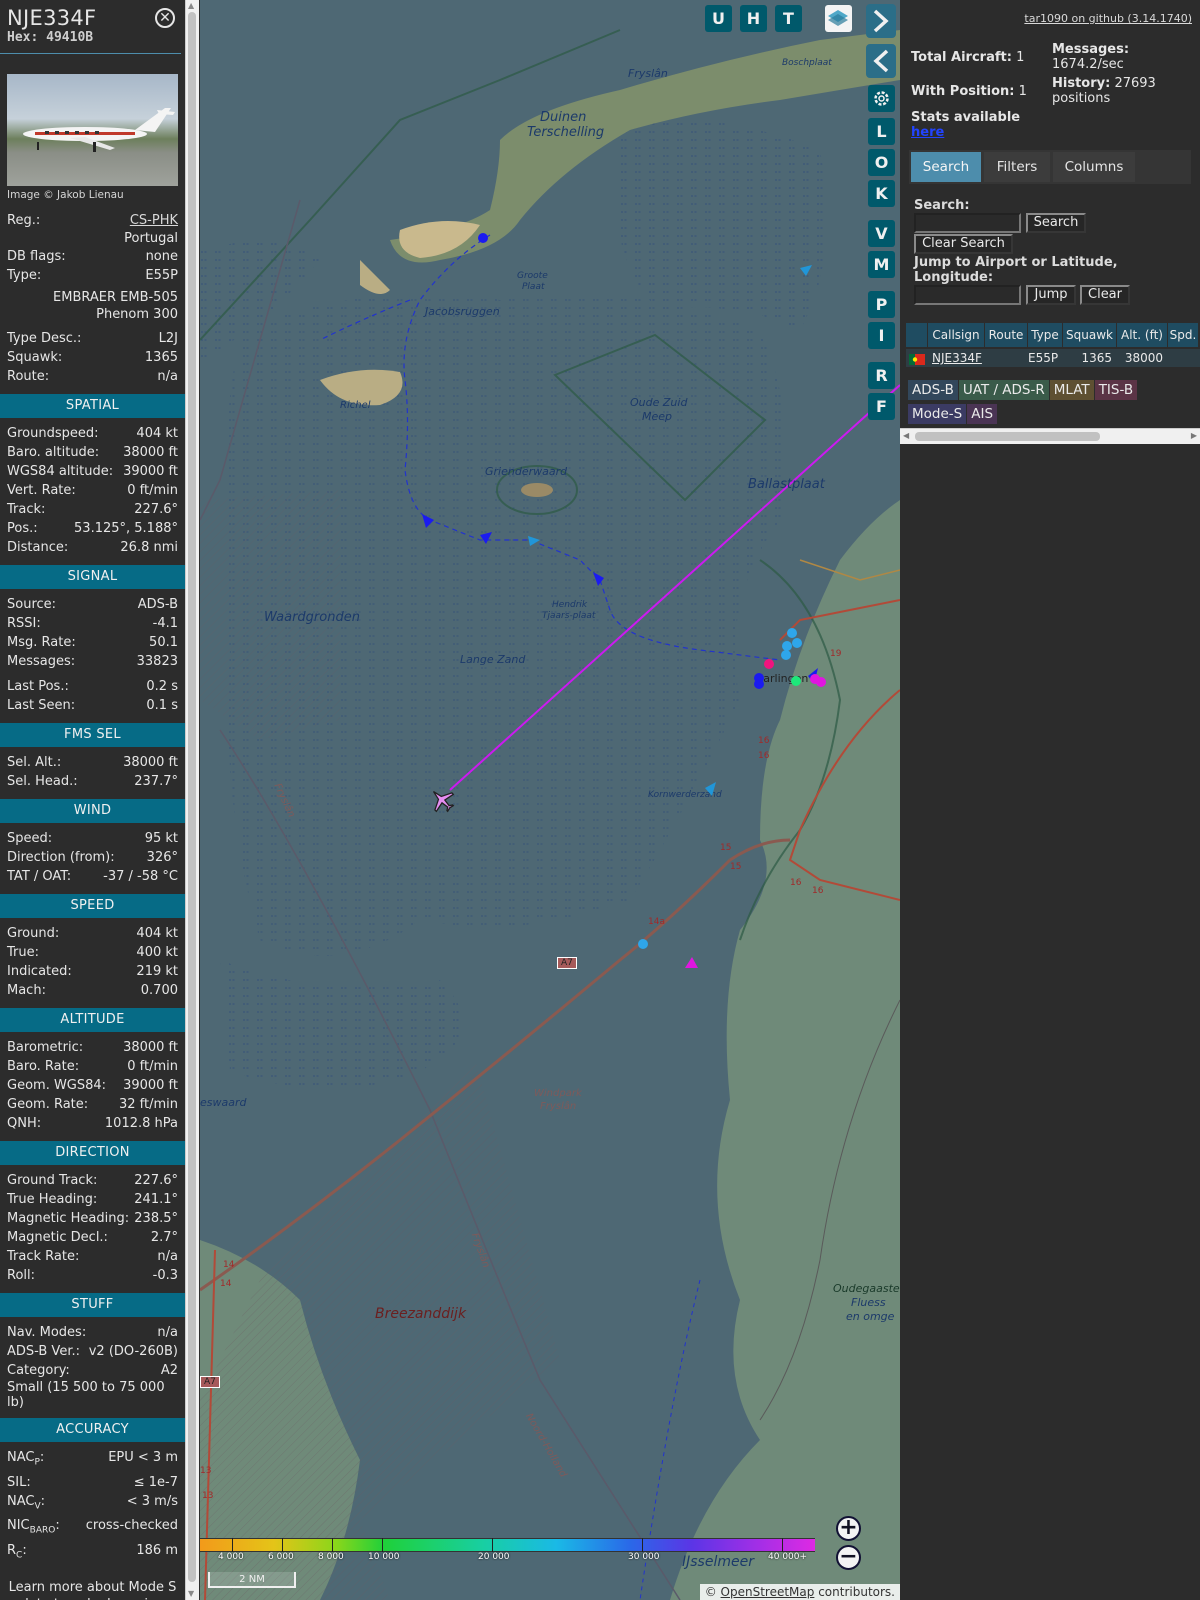  What do you see at coordinates (150, 452) in the screenshot?
I see `info-row-value: 38000 ft` at bounding box center [150, 452].